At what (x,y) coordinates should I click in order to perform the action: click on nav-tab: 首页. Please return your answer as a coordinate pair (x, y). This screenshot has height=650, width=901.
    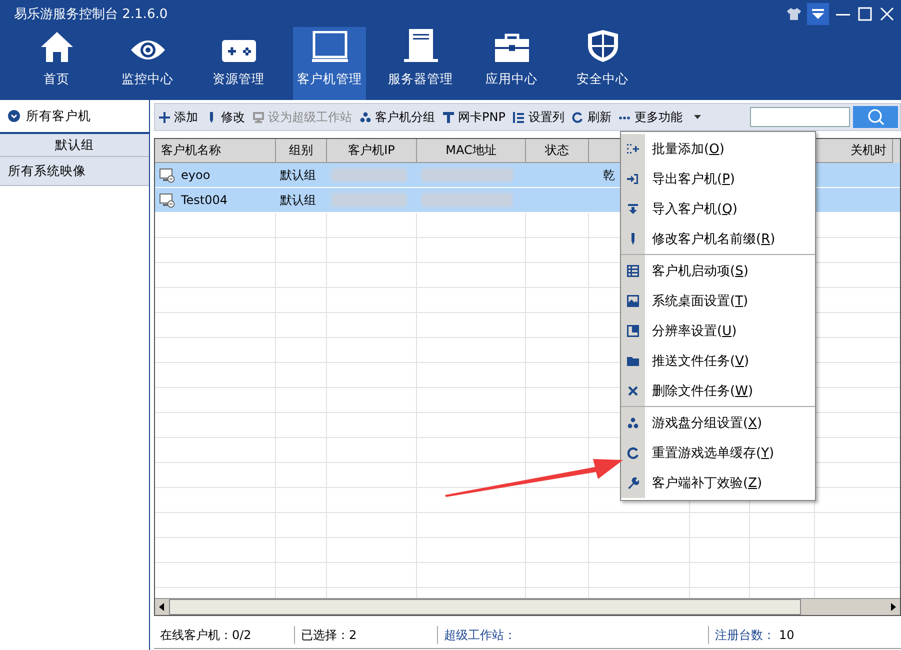
    Looking at the image, I should click on (56, 63).